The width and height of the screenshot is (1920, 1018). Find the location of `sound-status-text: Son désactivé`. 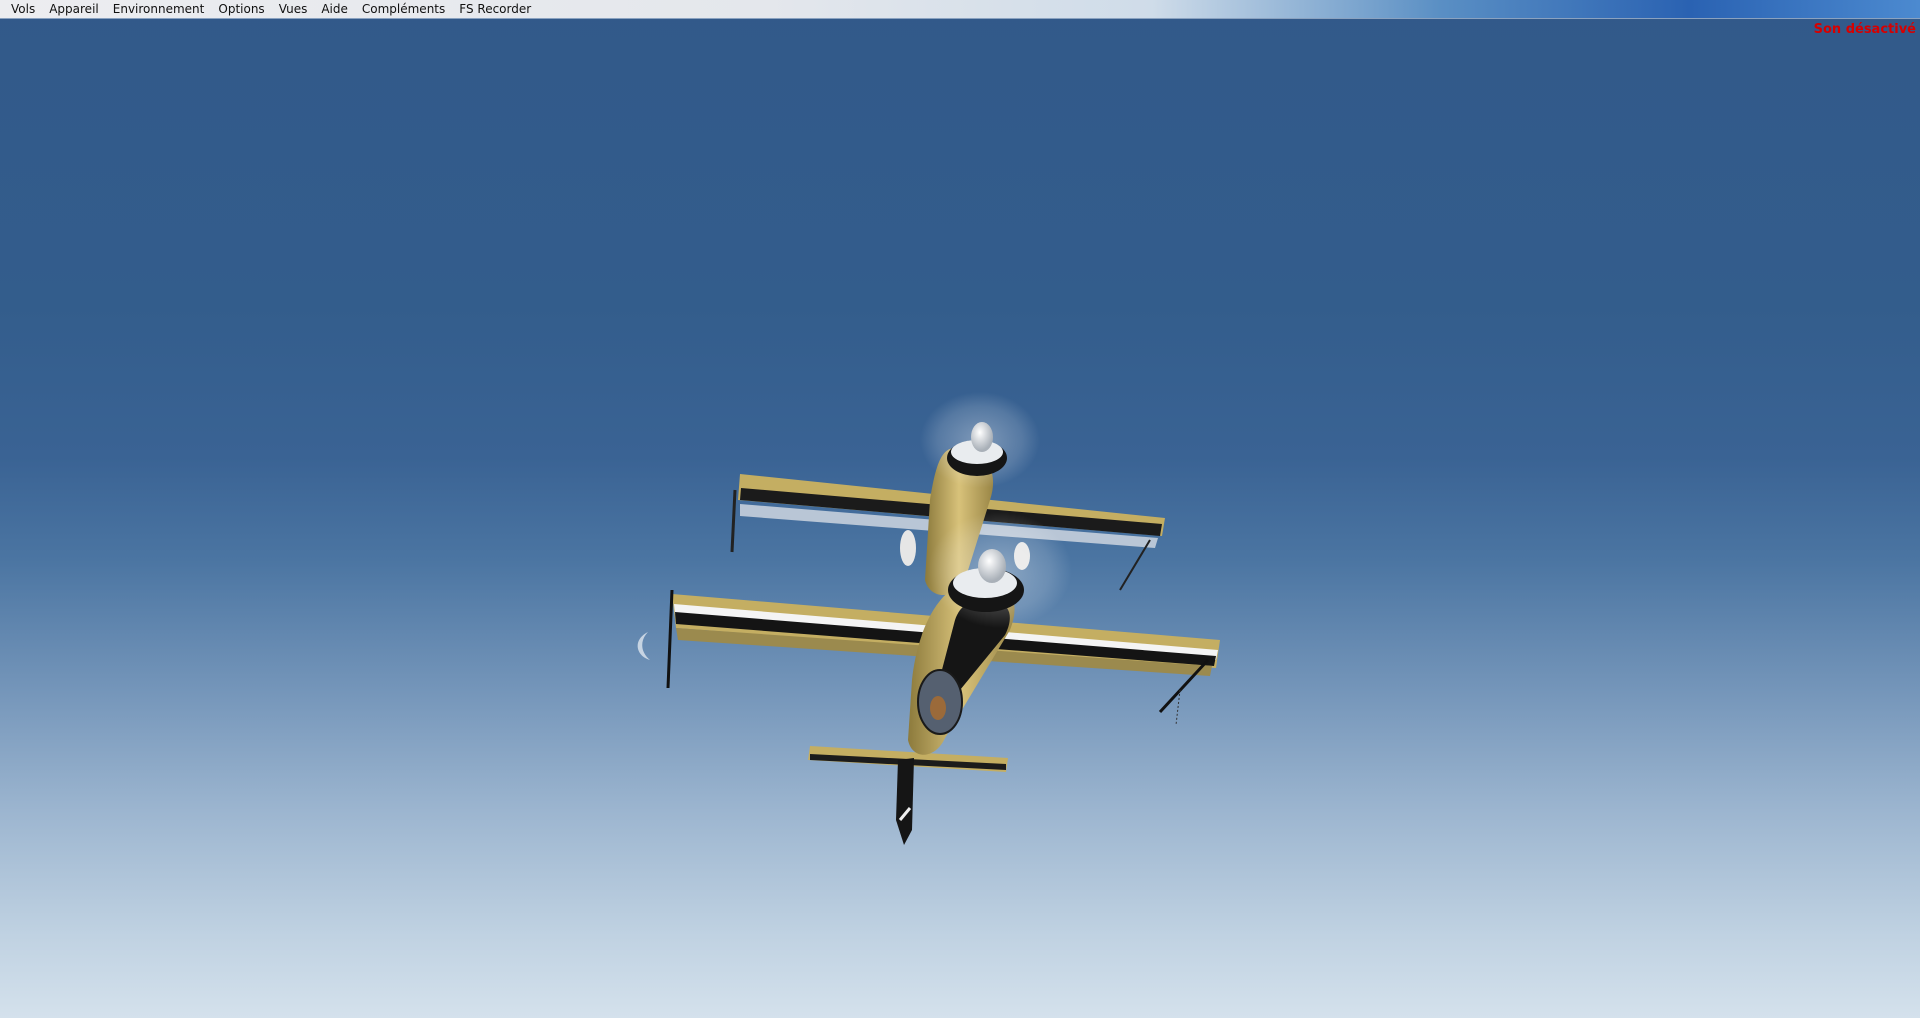

sound-status-text: Son désactivé is located at coordinates (1864, 29).